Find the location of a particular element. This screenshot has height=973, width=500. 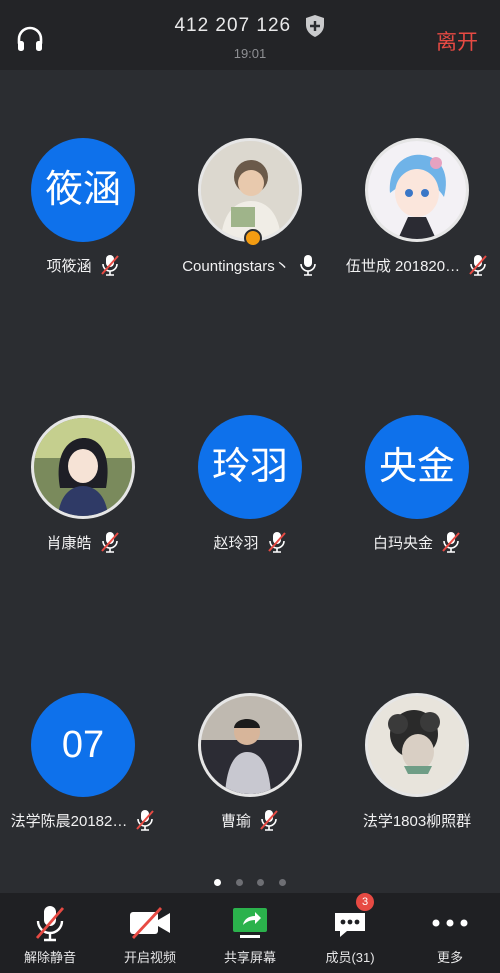

top-bar: 412 207 126 19:01 离开 is located at coordinates (250, 35).